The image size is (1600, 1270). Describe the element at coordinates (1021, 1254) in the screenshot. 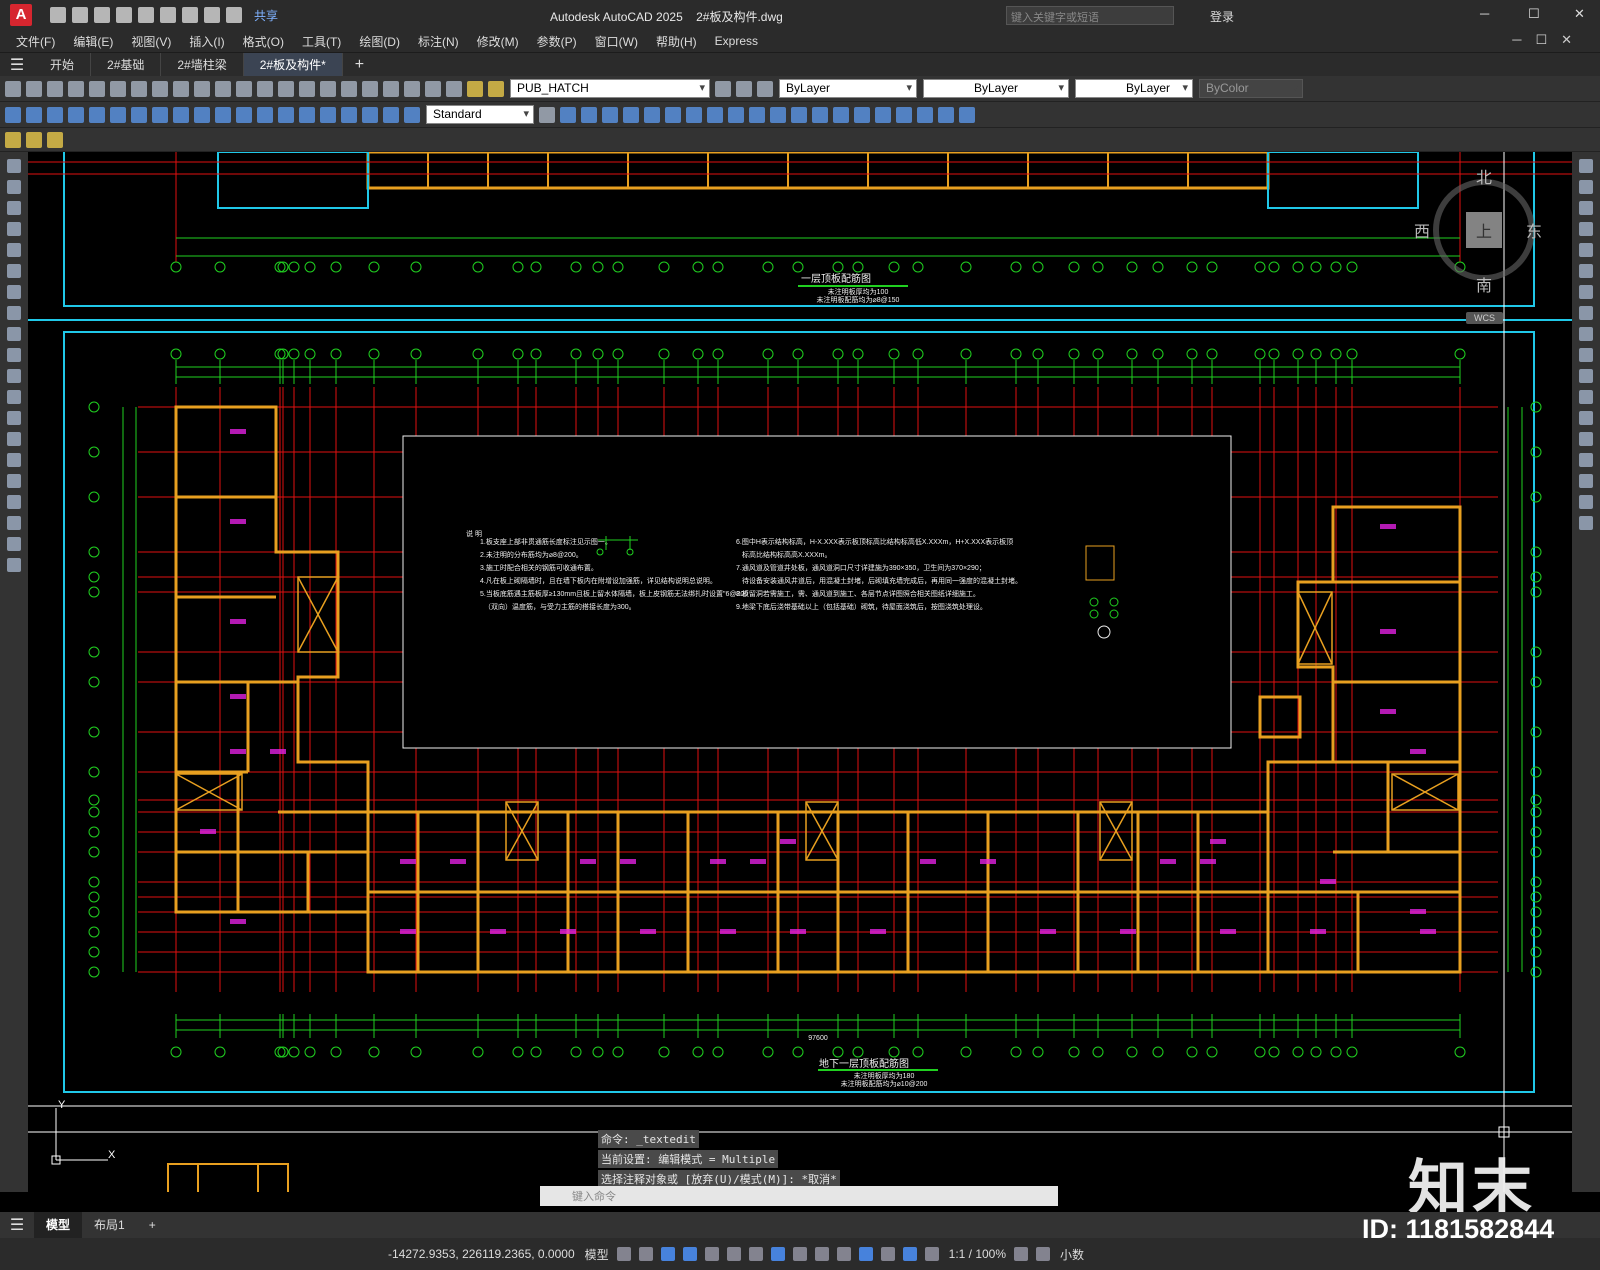

I see `workspace-icon` at that location.